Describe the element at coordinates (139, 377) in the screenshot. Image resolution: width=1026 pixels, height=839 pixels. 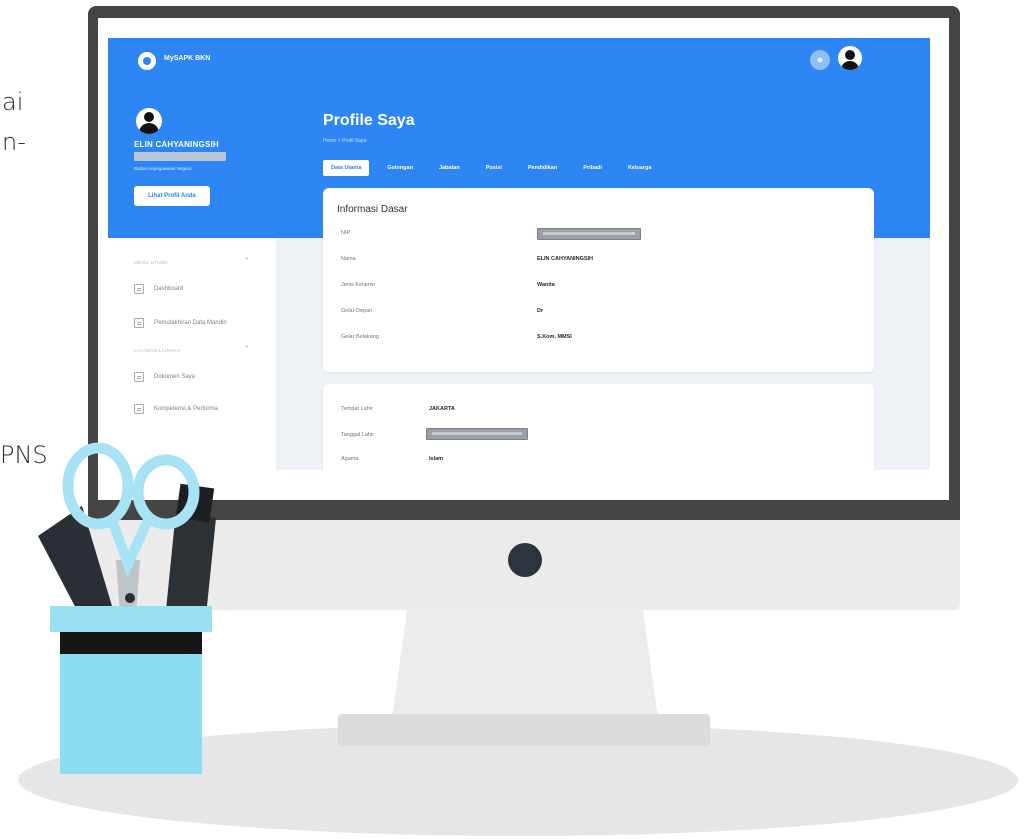
I see `document-icon` at that location.